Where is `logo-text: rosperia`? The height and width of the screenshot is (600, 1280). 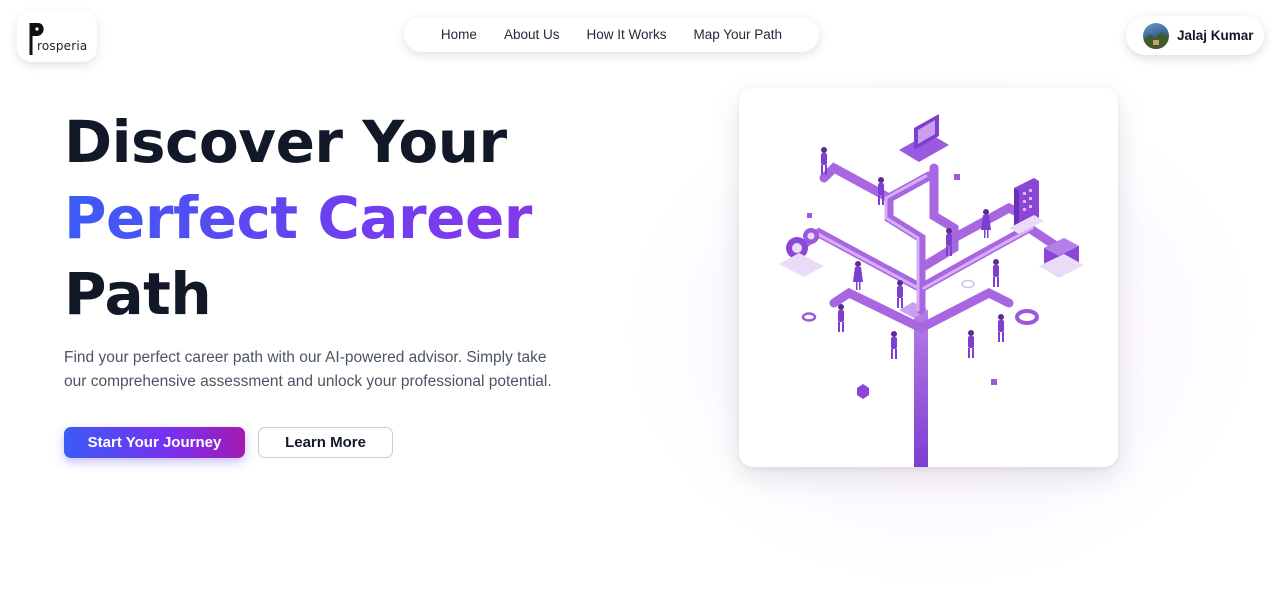
logo-text: rosperia is located at coordinates (62, 46).